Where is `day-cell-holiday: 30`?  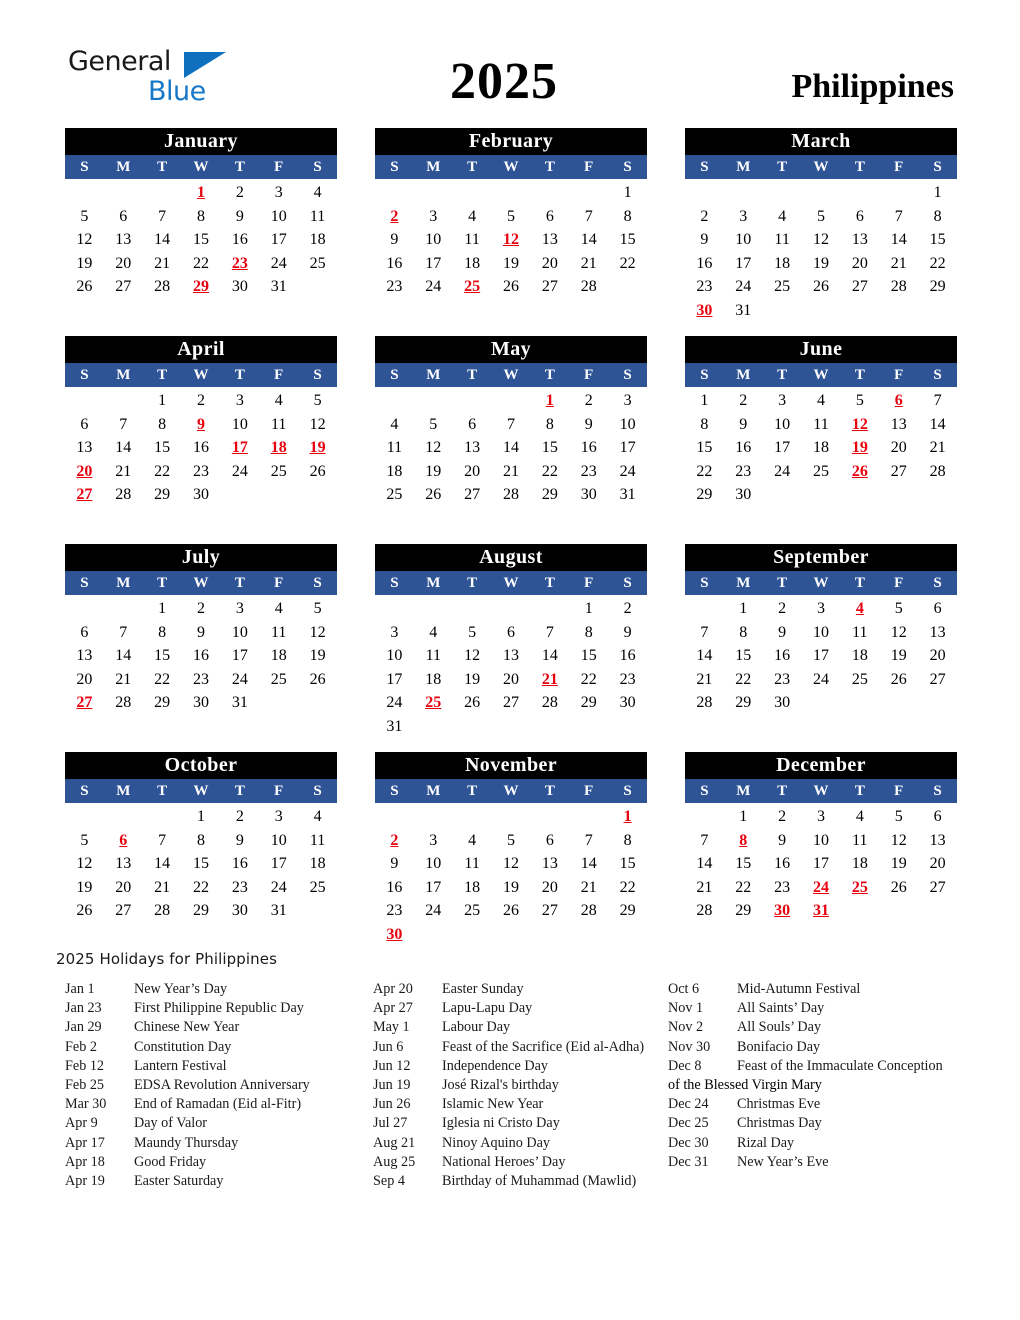 day-cell-holiday: 30 is located at coordinates (394, 935).